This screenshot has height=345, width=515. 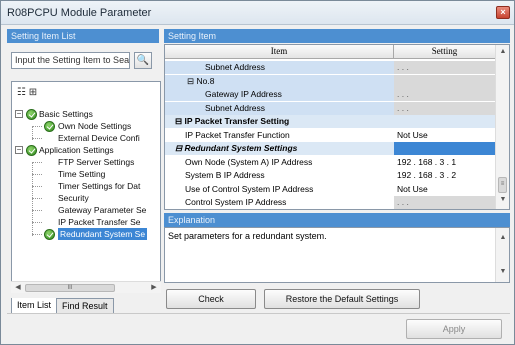 What do you see at coordinates (99, 186) in the screenshot?
I see `tree-item: Timer Settings for Dat` at bounding box center [99, 186].